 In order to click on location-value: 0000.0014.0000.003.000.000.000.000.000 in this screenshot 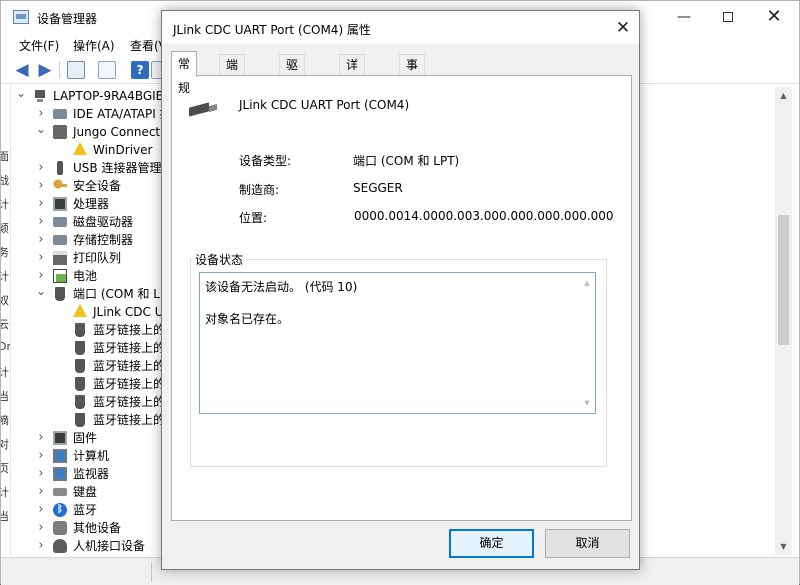, I will do `click(484, 216)`.